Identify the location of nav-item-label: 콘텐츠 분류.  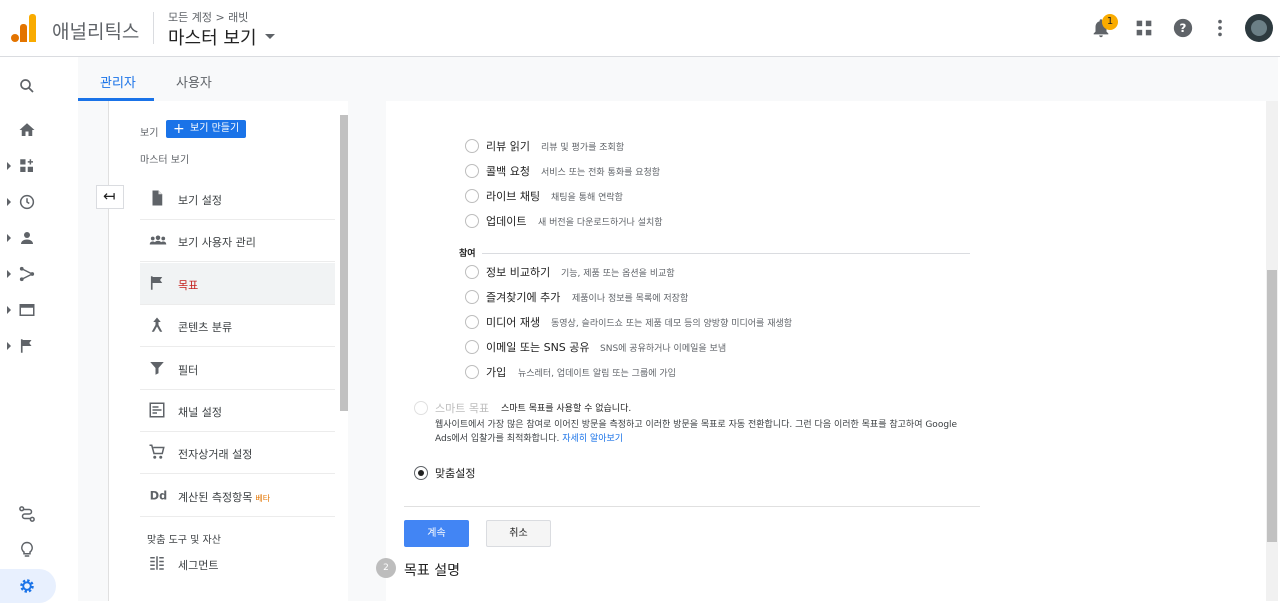
(205, 327).